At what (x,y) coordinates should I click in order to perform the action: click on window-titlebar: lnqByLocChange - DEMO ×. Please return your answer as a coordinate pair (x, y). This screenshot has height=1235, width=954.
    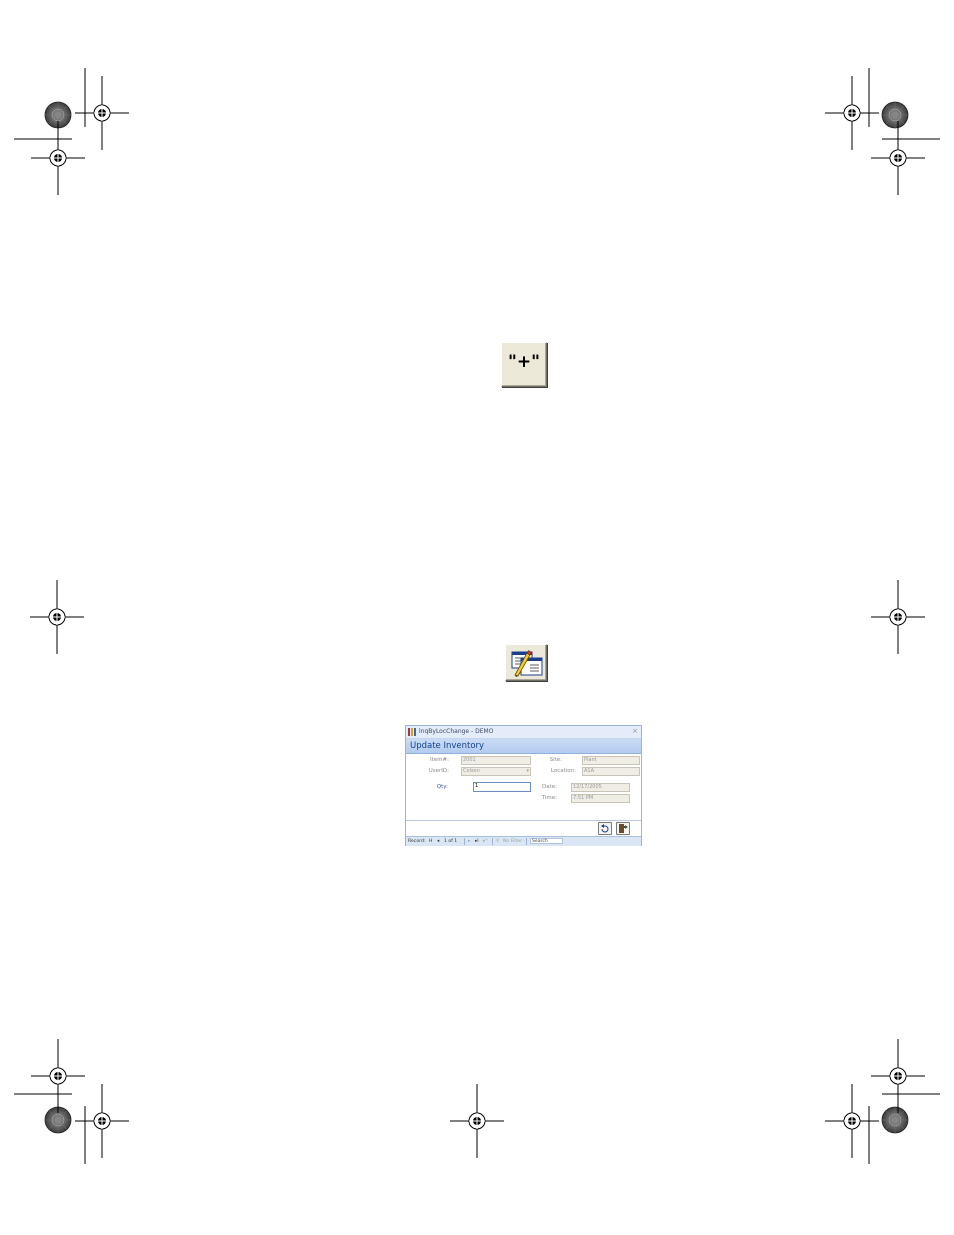
    Looking at the image, I should click on (523, 732).